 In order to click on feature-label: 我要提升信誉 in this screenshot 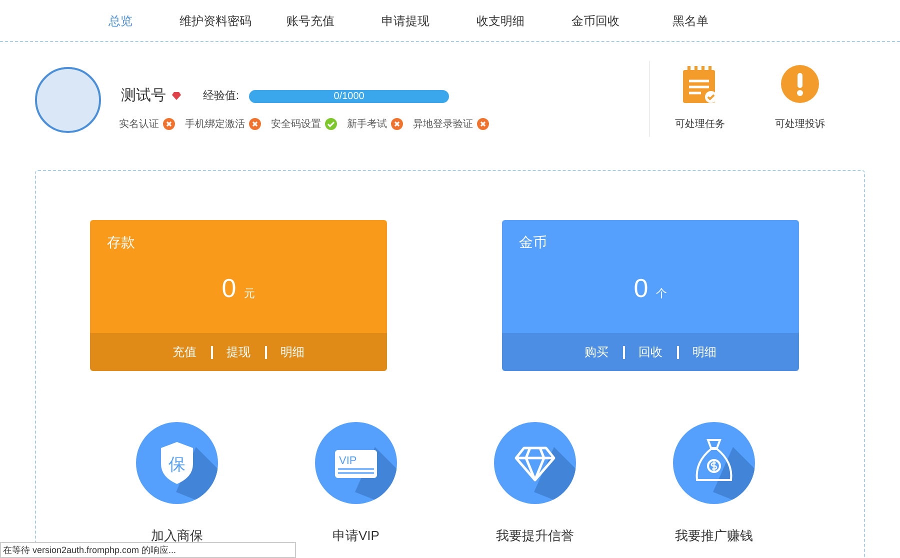, I will do `click(535, 536)`.